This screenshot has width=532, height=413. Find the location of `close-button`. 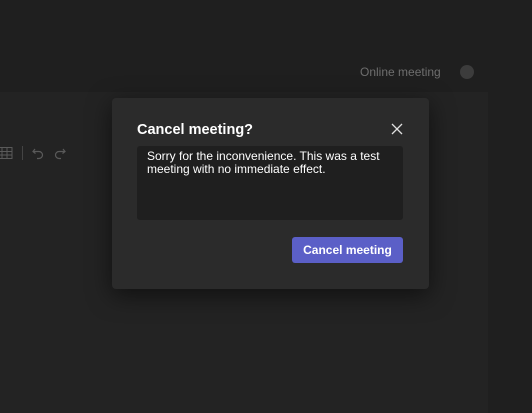

close-button is located at coordinates (397, 129).